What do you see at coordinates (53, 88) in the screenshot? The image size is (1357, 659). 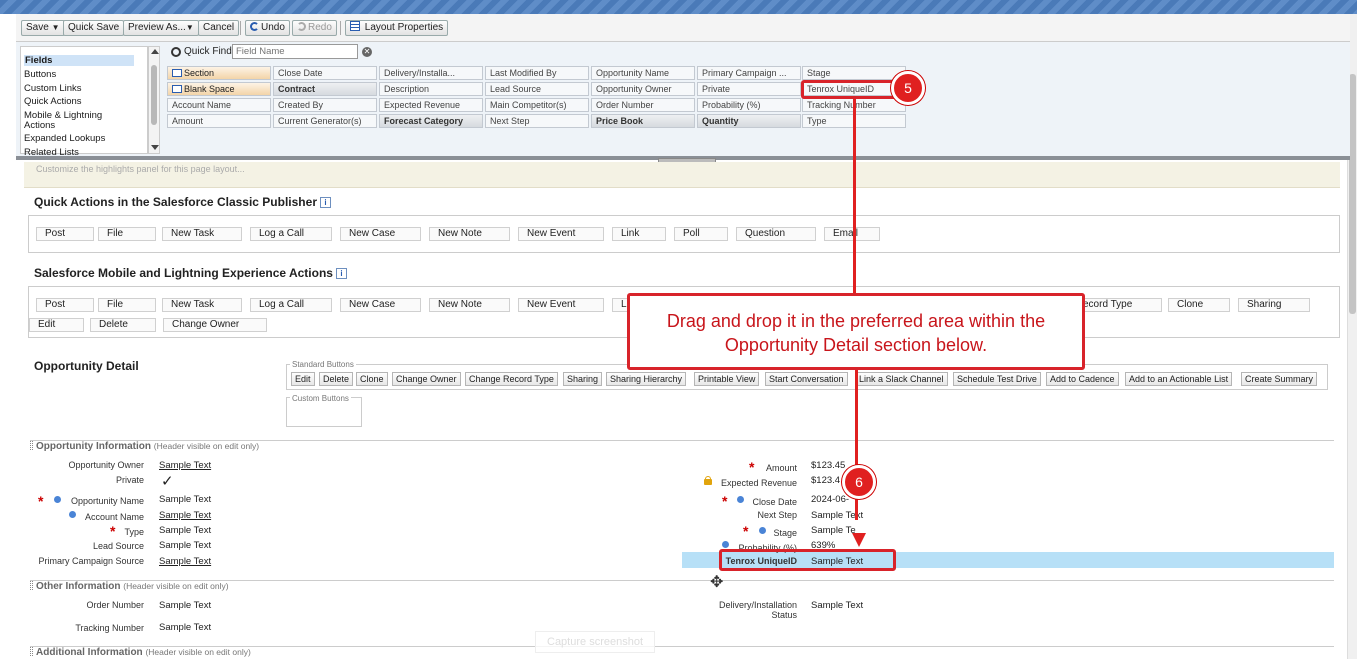 I see `category-custom-links: Custom Links` at bounding box center [53, 88].